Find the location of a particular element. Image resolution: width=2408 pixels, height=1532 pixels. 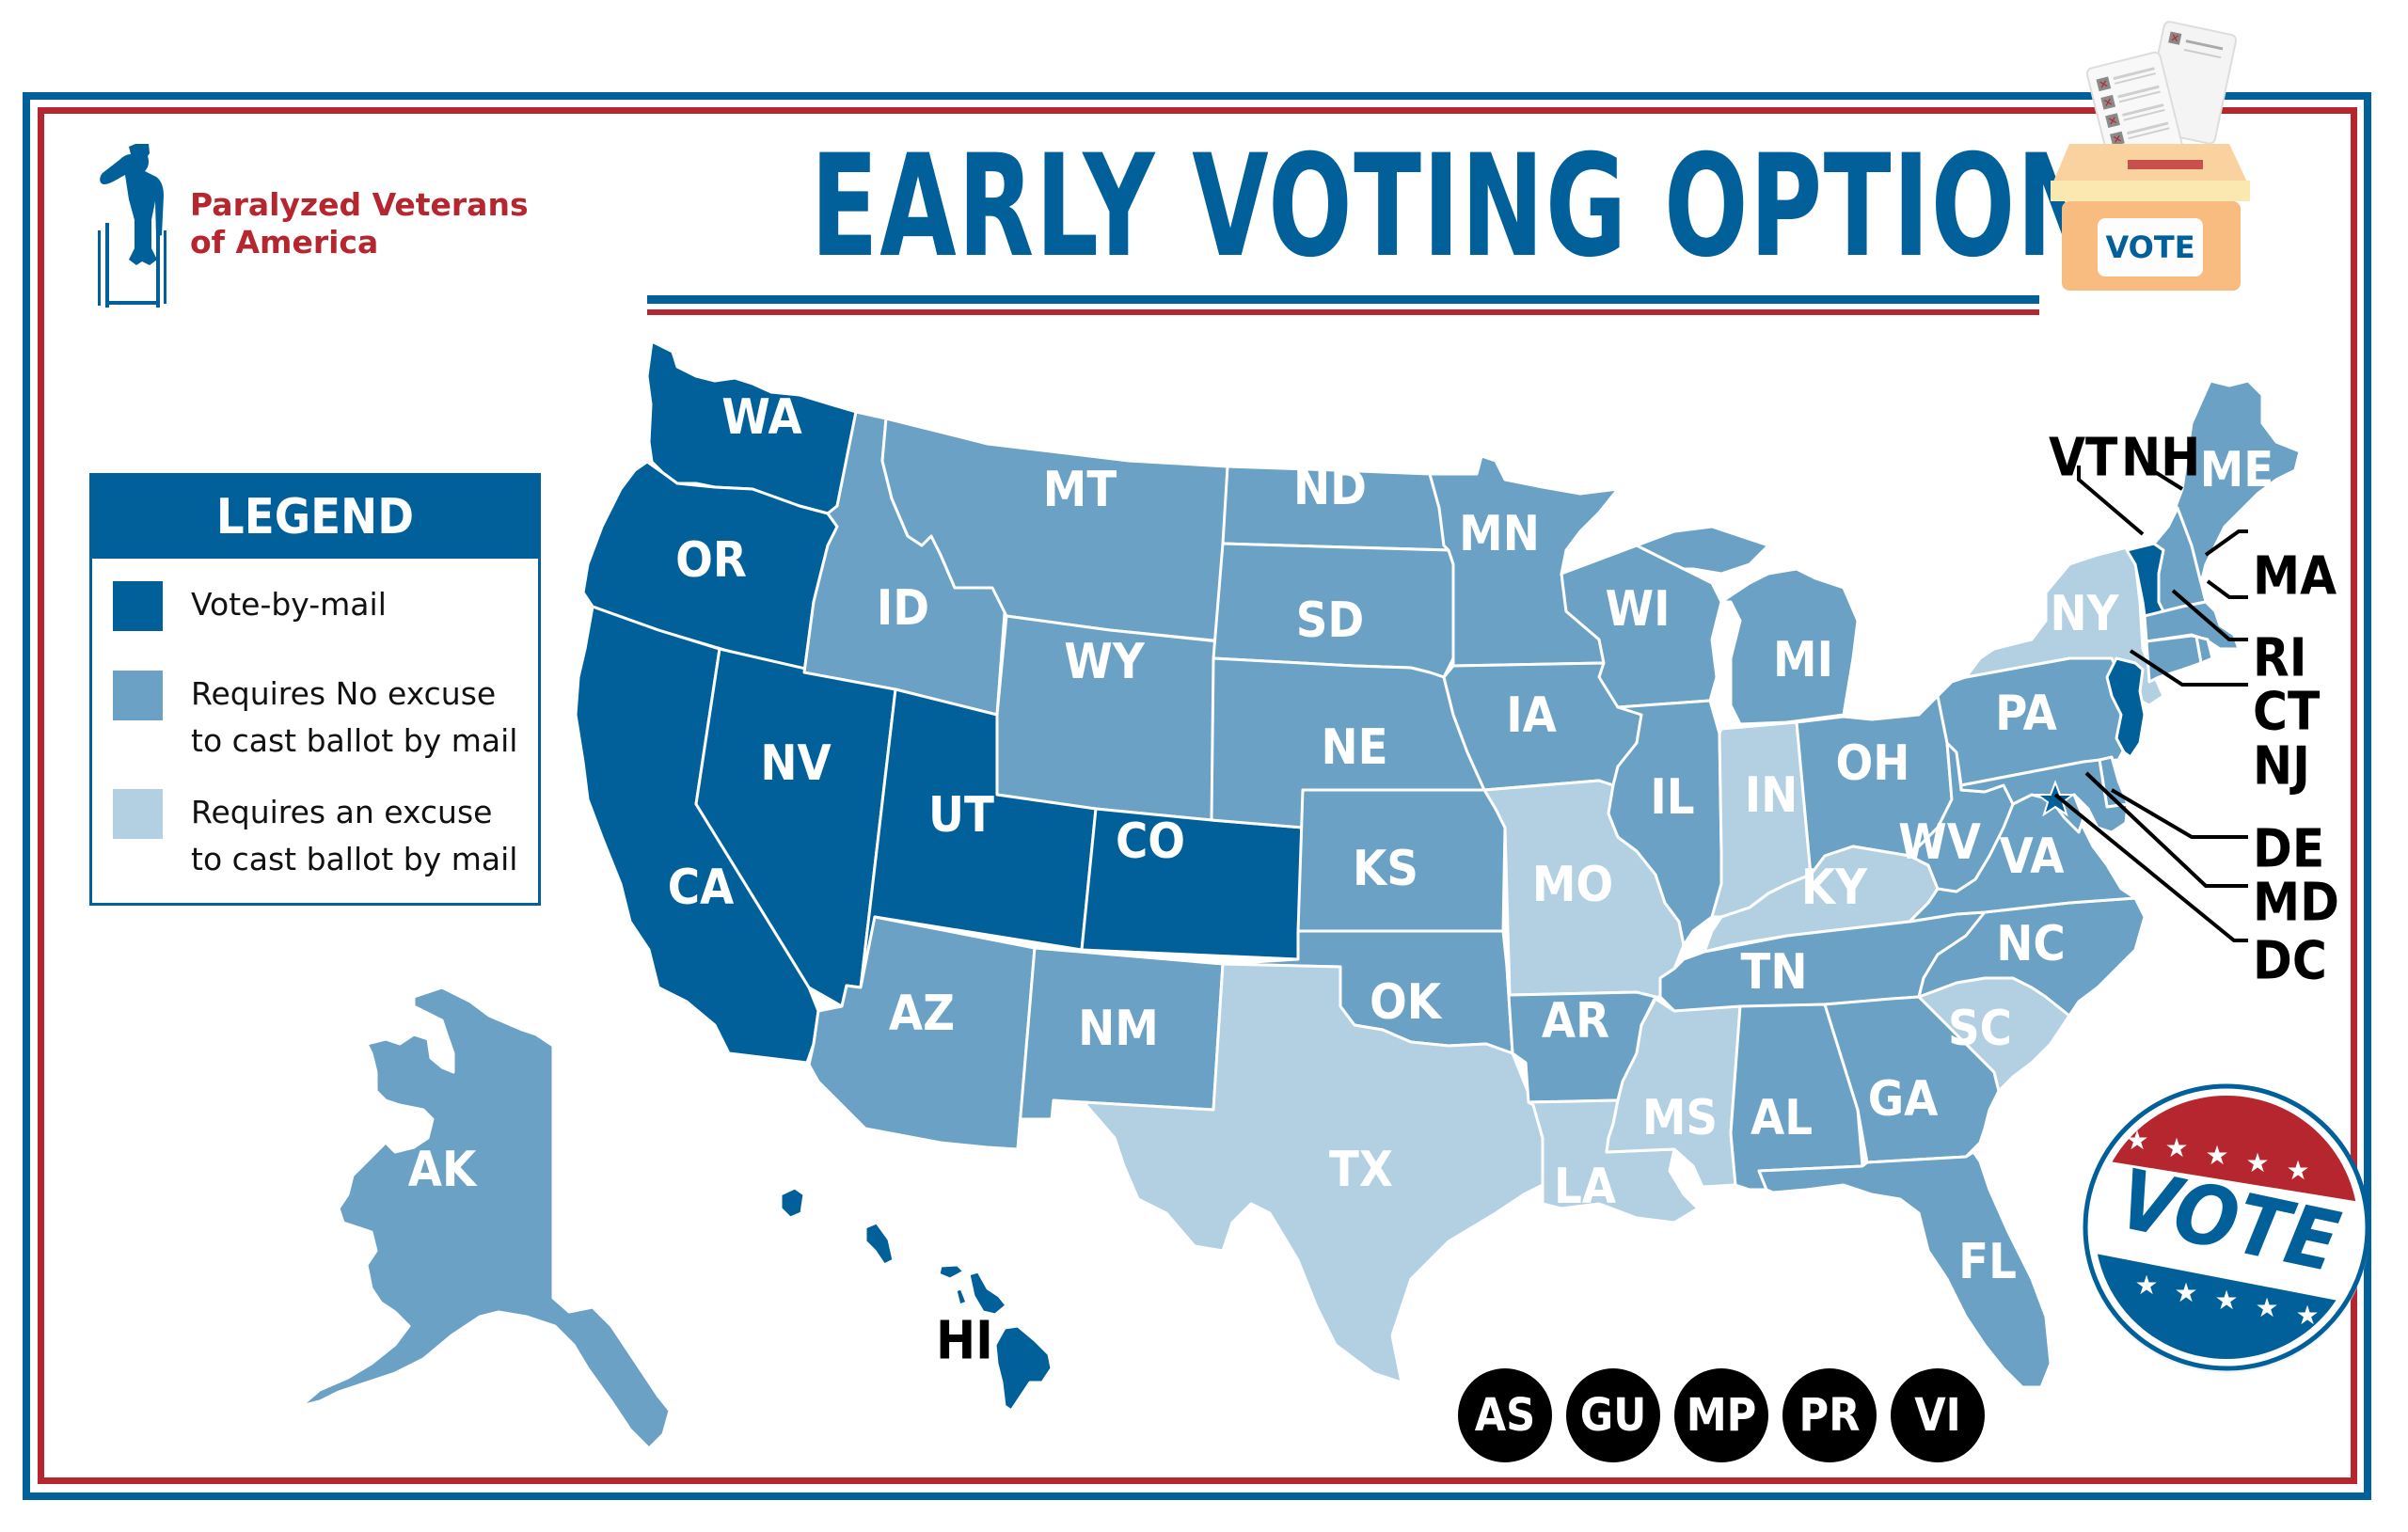

state-label-ga: GA is located at coordinates (1904, 1100).